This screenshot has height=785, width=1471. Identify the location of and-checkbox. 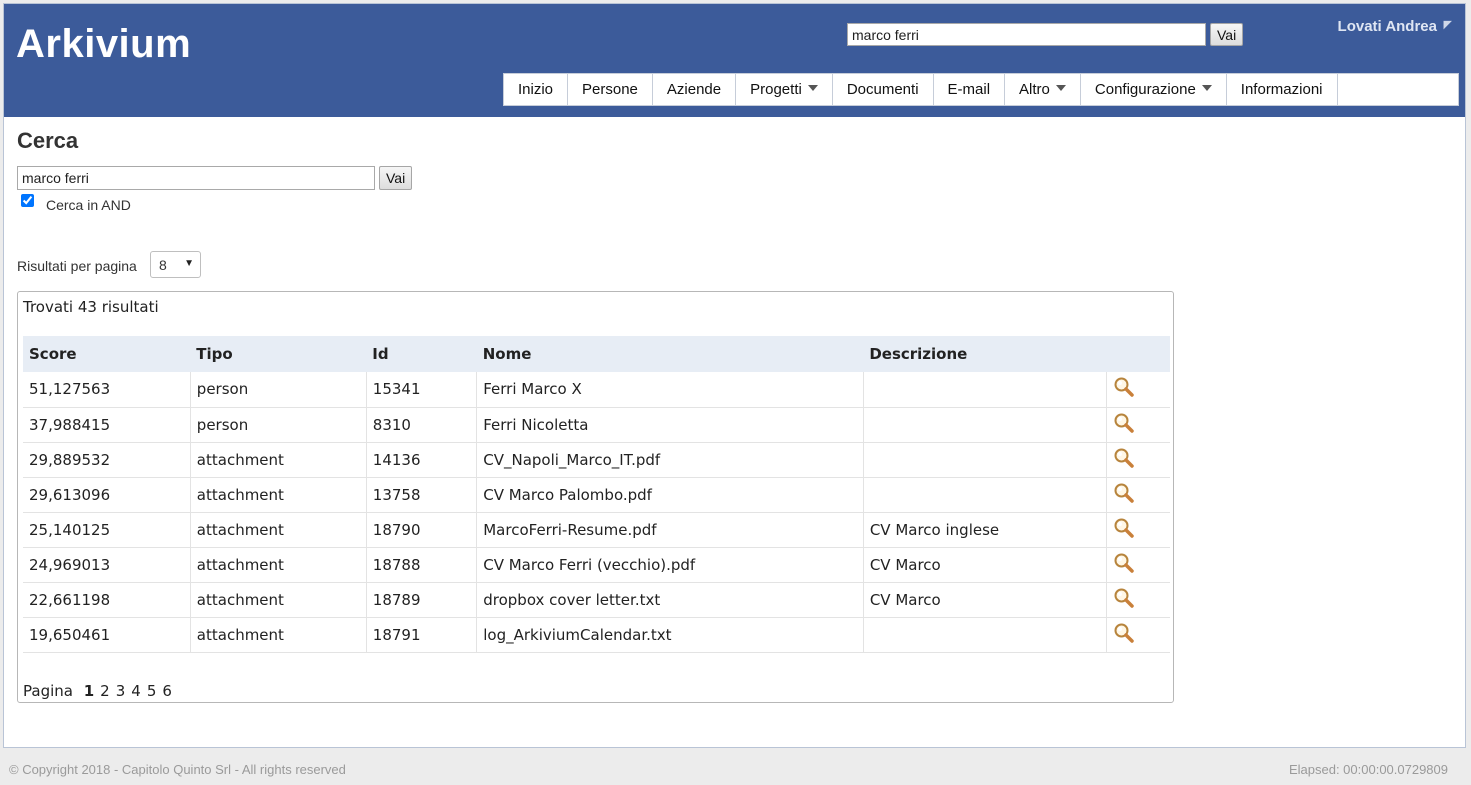
(27, 200).